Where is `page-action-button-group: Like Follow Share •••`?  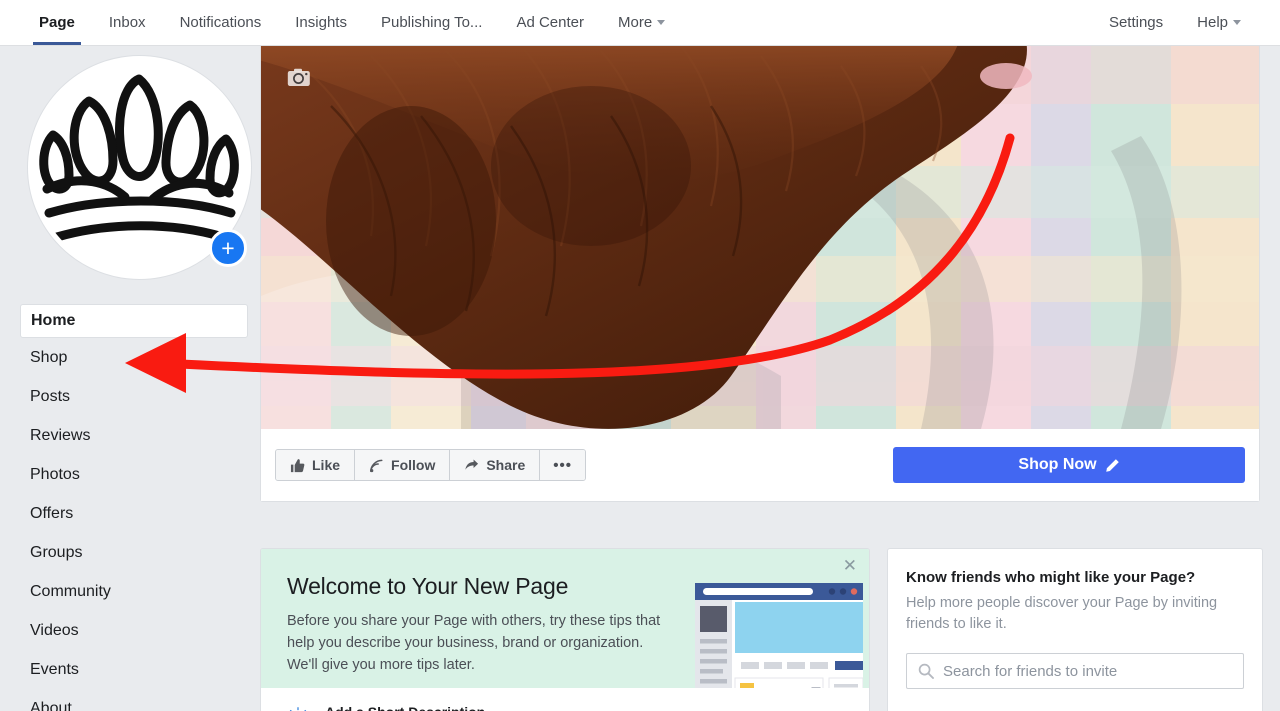 page-action-button-group: Like Follow Share ••• is located at coordinates (431, 465).